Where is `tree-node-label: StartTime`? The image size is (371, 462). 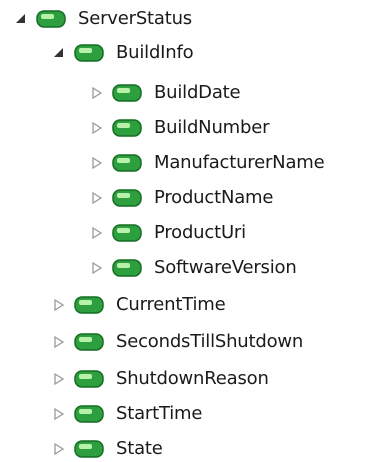 tree-node-label: StartTime is located at coordinates (159, 413).